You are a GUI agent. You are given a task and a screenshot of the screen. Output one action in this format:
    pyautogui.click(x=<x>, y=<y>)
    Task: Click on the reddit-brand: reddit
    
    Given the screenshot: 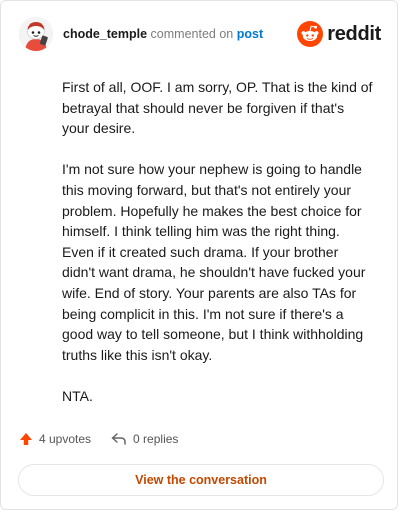 What is the action you would take?
    pyautogui.click(x=339, y=34)
    